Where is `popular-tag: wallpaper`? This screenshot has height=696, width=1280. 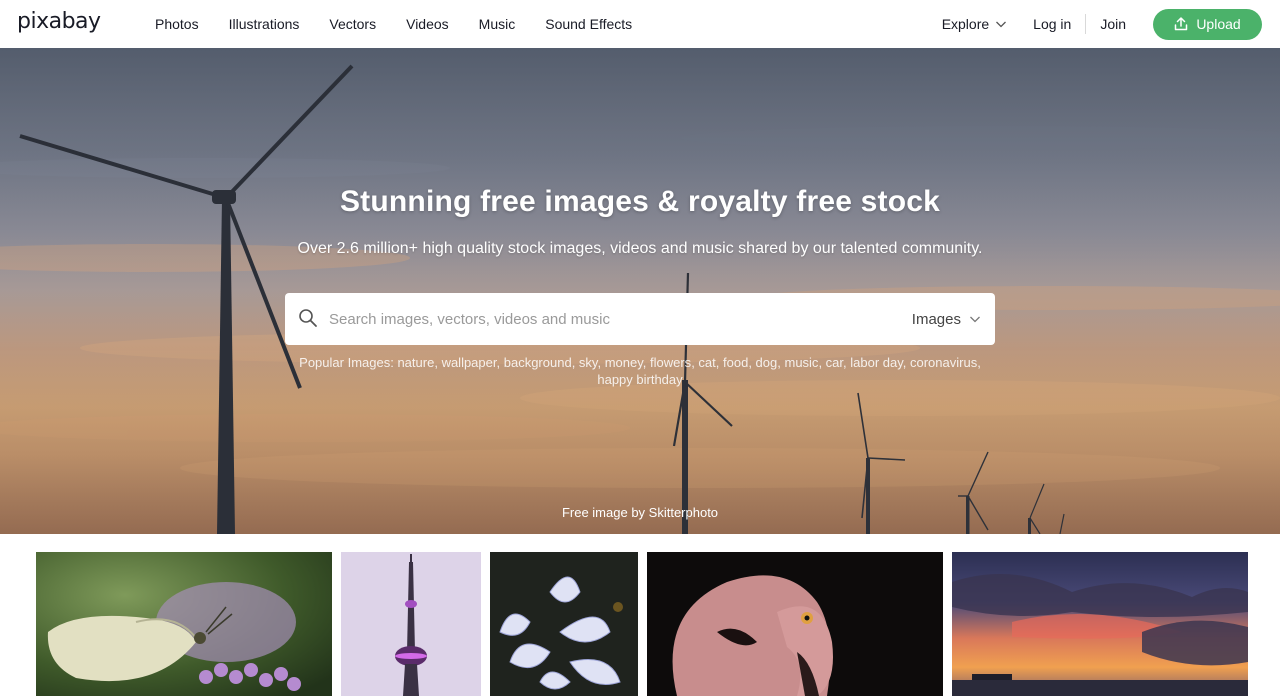 popular-tag: wallpaper is located at coordinates (469, 362).